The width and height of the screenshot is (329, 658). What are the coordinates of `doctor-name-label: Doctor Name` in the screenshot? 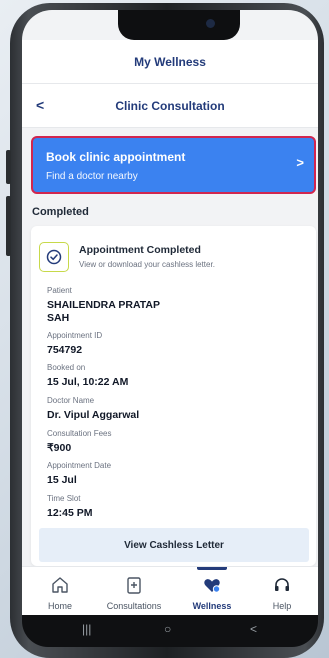 It's located at (71, 400).